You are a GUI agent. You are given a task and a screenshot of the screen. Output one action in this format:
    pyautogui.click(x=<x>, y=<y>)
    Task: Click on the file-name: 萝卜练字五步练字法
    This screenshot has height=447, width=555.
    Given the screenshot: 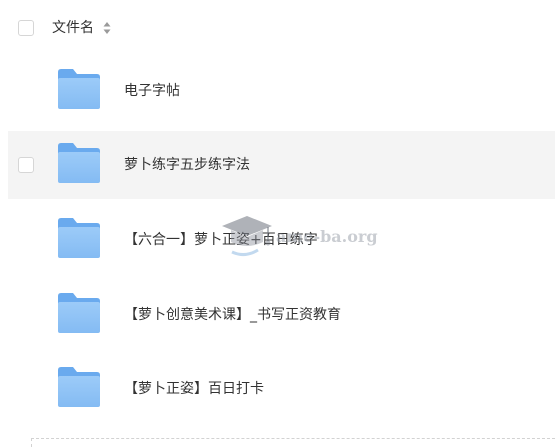 What is the action you would take?
    pyautogui.click(x=187, y=165)
    